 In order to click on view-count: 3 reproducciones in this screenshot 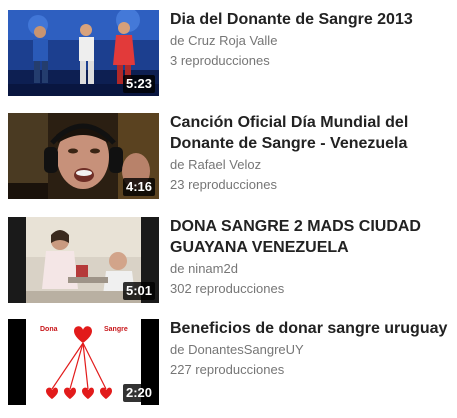, I will do `click(220, 60)`.